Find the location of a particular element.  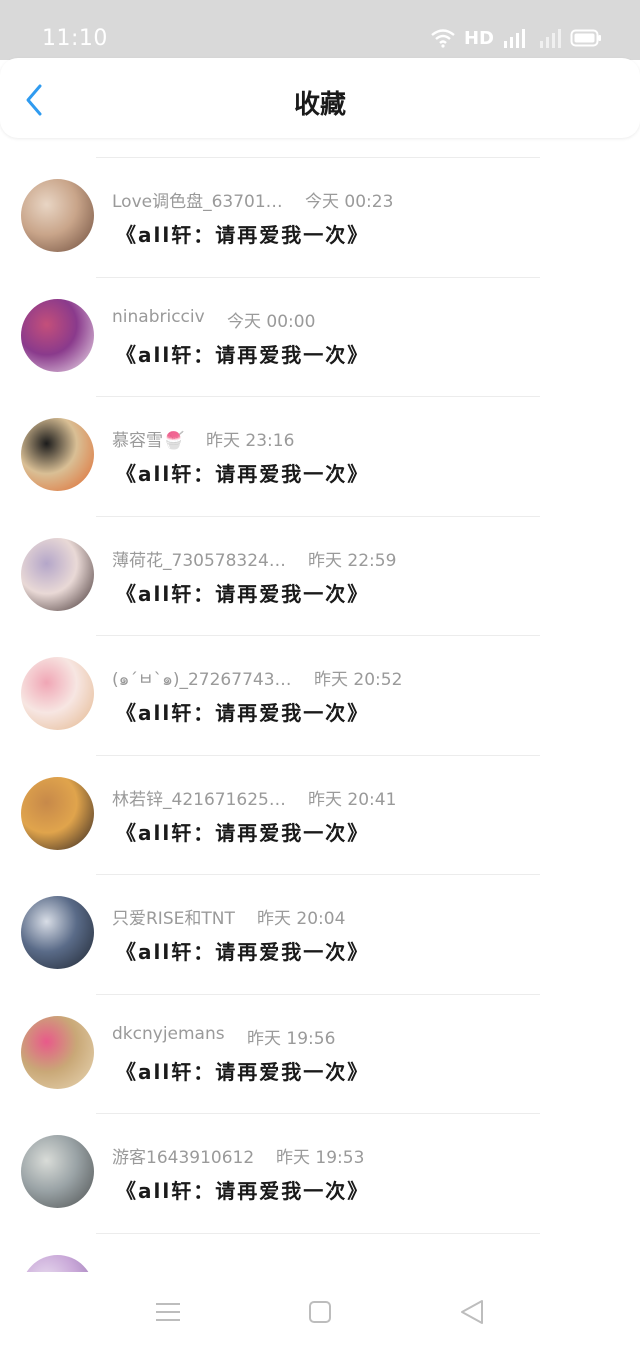

status-time: 11:10 is located at coordinates (75, 38).